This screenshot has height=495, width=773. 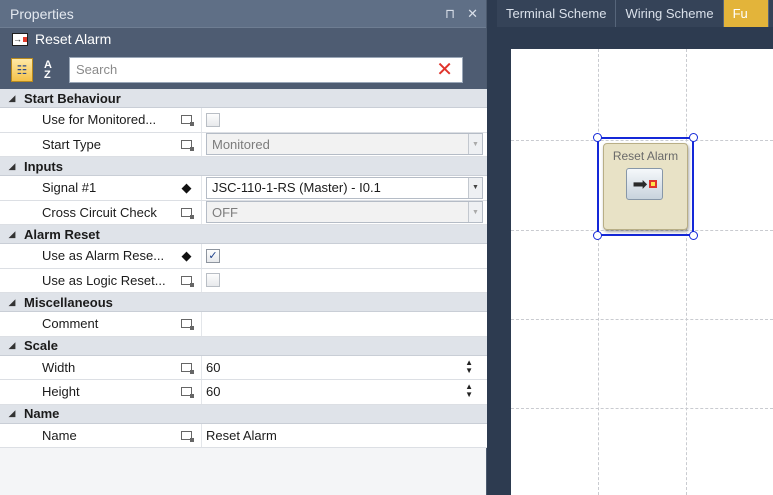 What do you see at coordinates (243, 414) in the screenshot?
I see `category-header: ◢ Name` at bounding box center [243, 414].